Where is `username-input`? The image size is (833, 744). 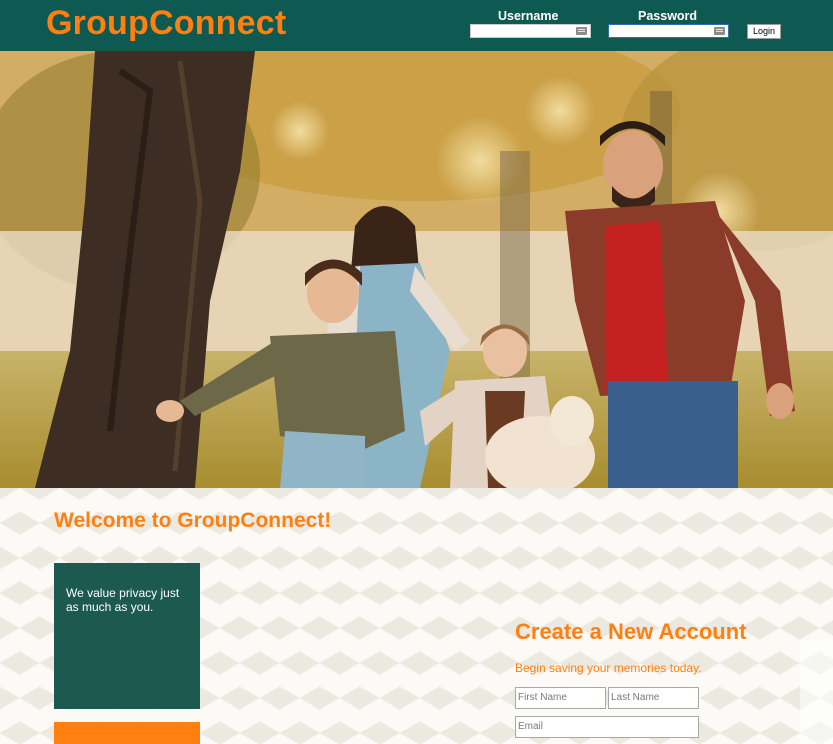
username-input is located at coordinates (530, 31).